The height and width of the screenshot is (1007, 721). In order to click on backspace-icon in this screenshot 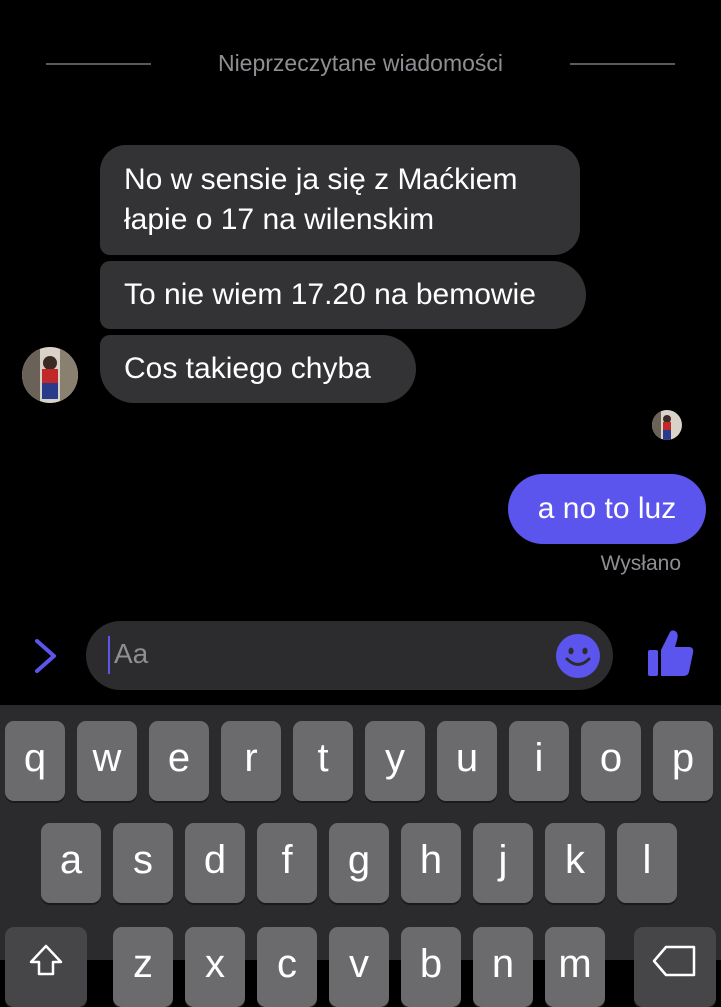, I will do `click(674, 961)`.